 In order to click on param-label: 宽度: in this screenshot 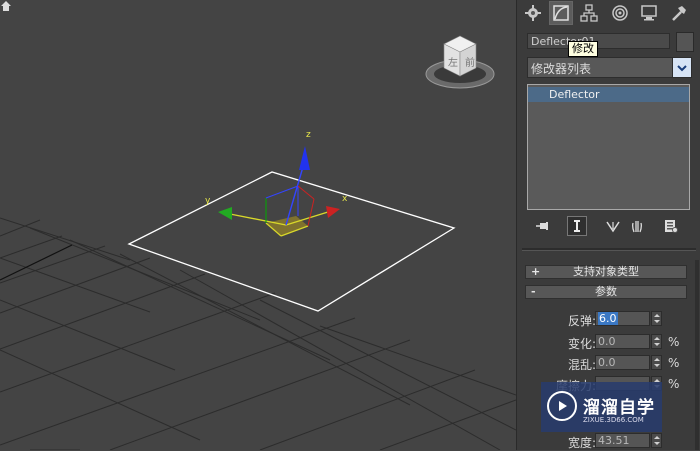, I will do `click(581, 443)`.